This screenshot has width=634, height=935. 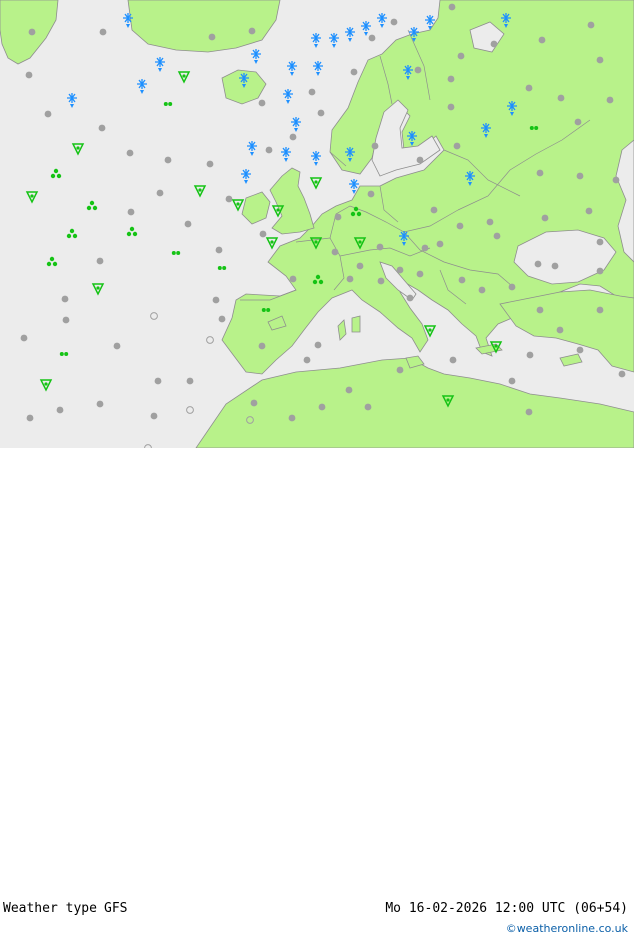 I want to click on model-label: GFS, so click(x=116, y=908).